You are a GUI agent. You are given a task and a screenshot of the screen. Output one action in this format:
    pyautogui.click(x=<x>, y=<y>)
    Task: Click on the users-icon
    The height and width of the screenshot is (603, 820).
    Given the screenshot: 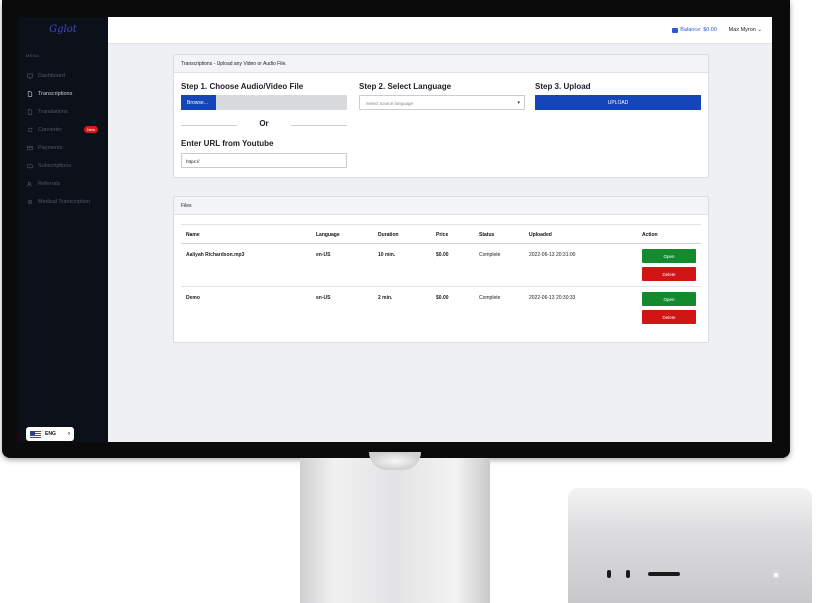 What is the action you would take?
    pyautogui.click(x=29, y=184)
    